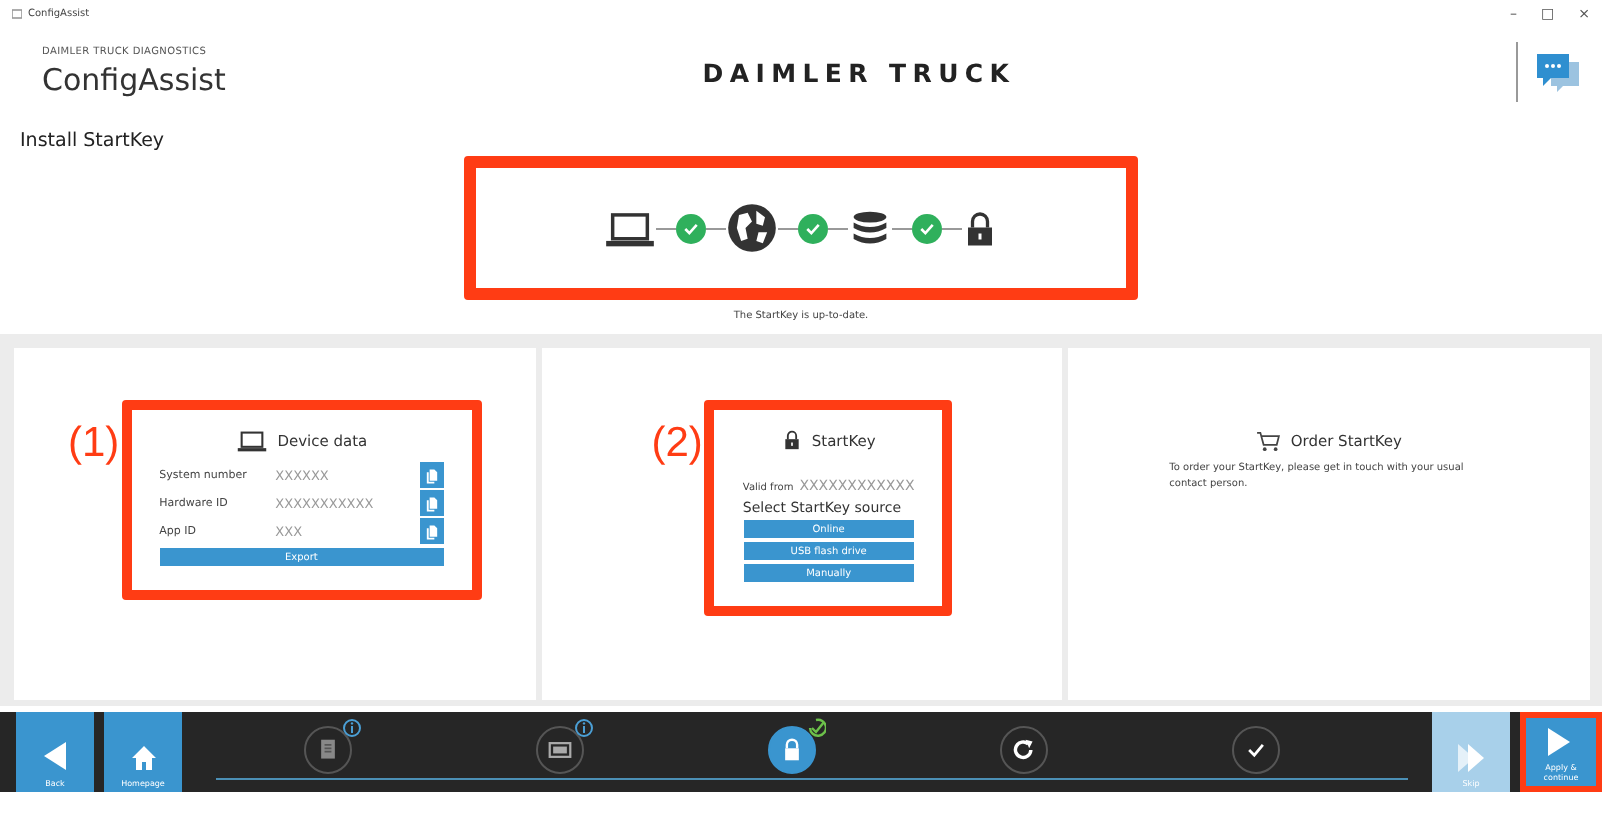  I want to click on play-icon, so click(1561, 742).